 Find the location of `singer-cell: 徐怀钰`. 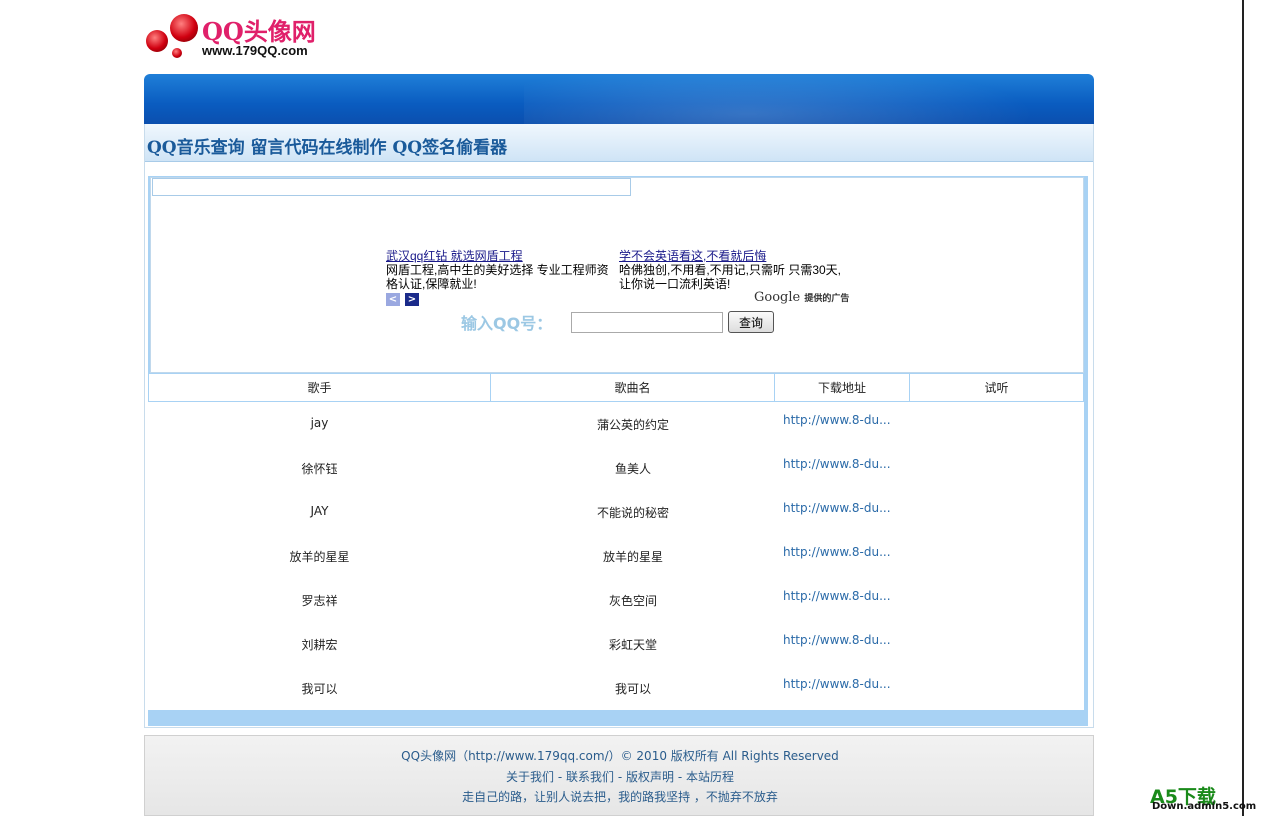

singer-cell: 徐怀钰 is located at coordinates (319, 469).